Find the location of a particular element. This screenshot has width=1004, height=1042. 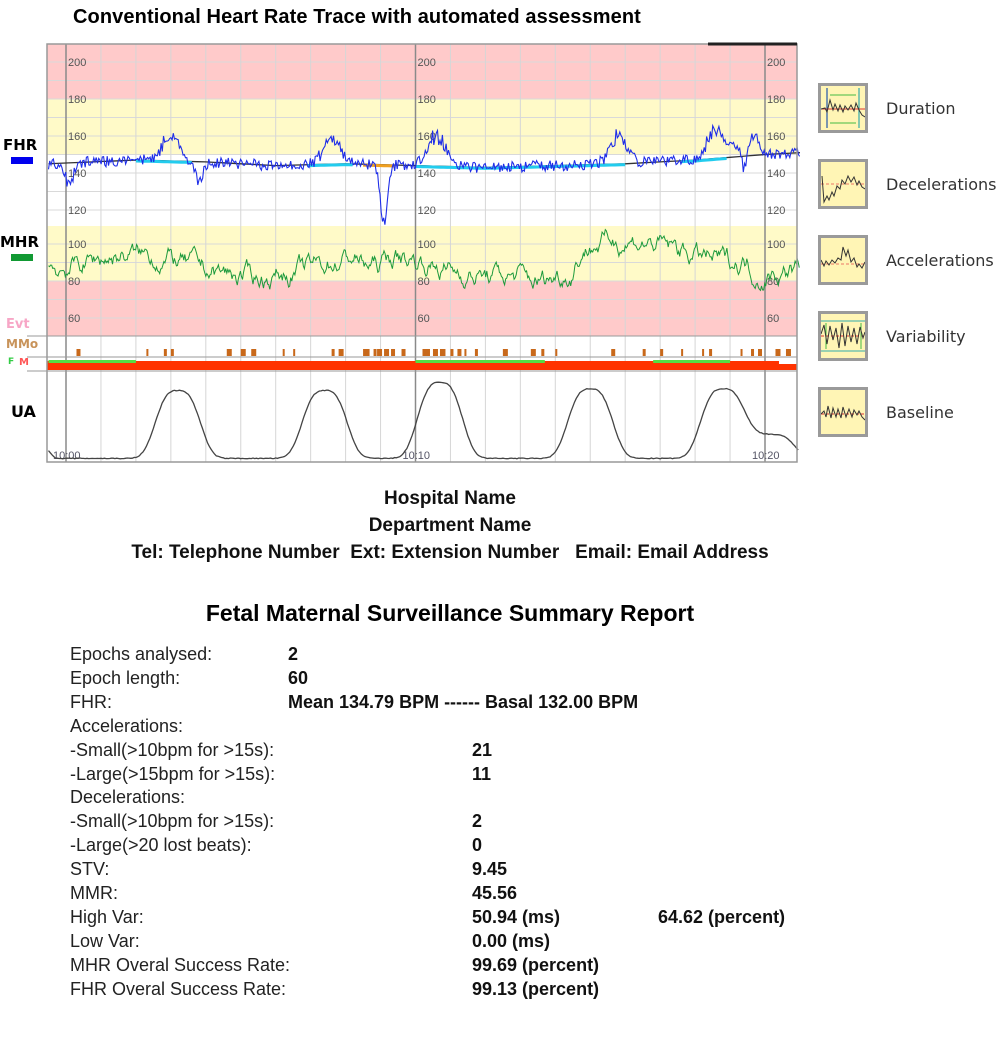

mhr-red-zone is located at coordinates (422, 308).